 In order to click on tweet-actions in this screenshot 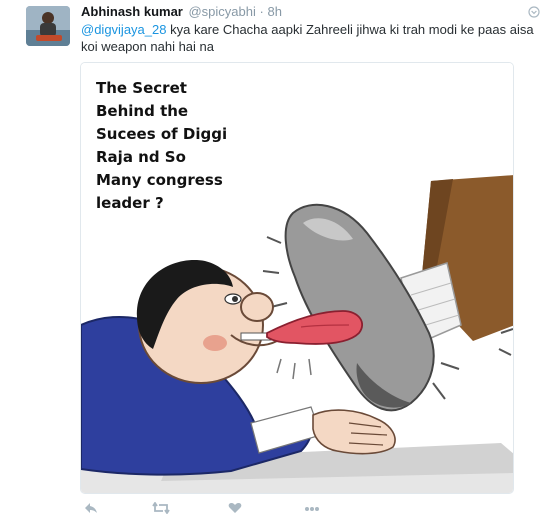, I will do `click(310, 507)`.